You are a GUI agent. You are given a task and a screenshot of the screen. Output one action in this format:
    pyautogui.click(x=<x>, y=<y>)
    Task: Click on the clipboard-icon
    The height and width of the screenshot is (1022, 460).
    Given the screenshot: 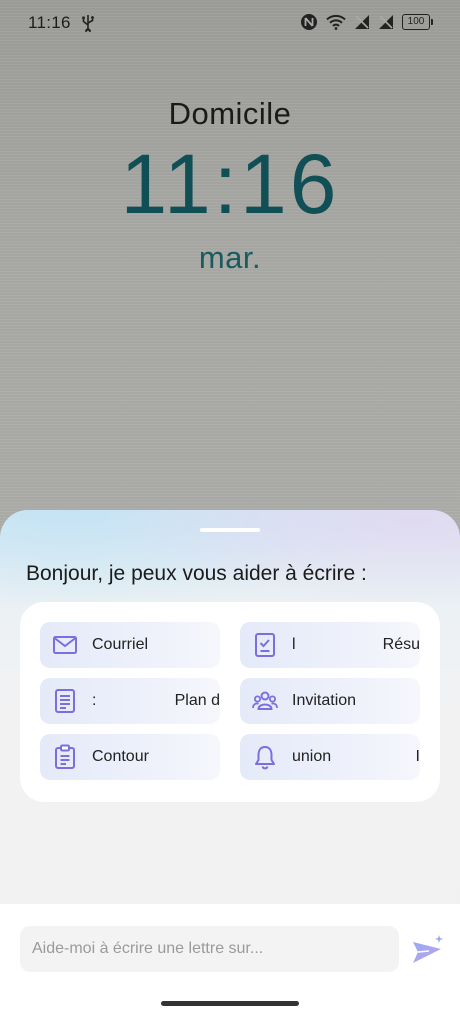 What is the action you would take?
    pyautogui.click(x=65, y=756)
    